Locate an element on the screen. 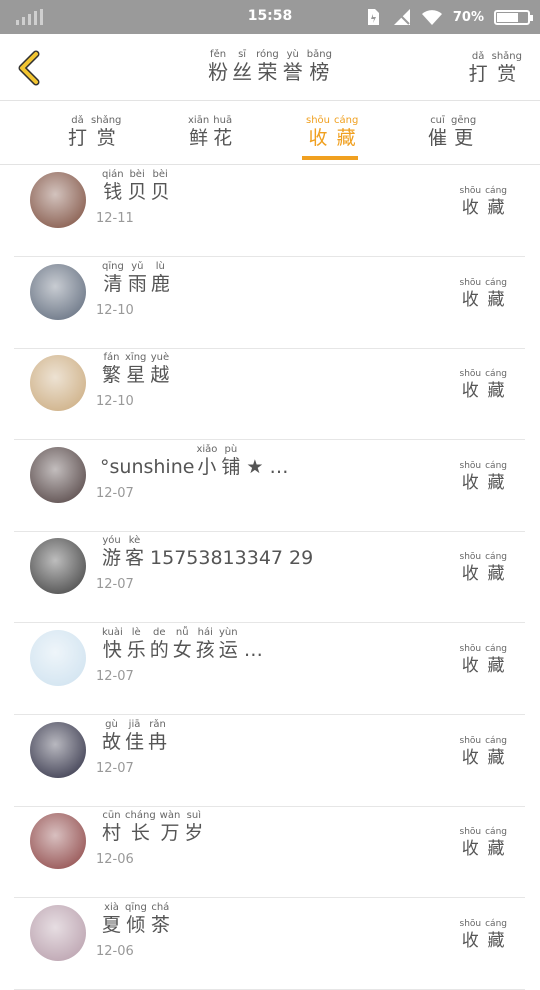  list-item: xià 夏 qīng 倾 chá 茶 12-06 shōu 收 cáng 藏 is located at coordinates (269, 944).